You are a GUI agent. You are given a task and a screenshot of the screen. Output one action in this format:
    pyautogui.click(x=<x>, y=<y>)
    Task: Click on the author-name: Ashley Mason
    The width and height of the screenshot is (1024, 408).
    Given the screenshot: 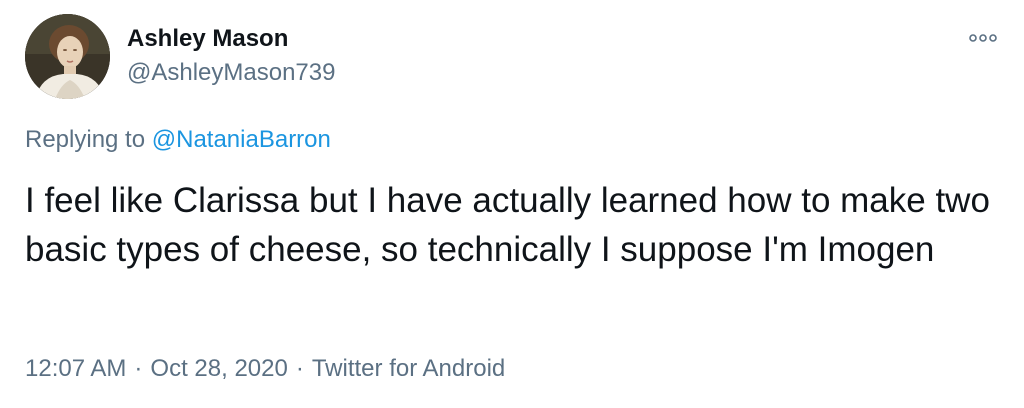 What is the action you would take?
    pyautogui.click(x=207, y=39)
    